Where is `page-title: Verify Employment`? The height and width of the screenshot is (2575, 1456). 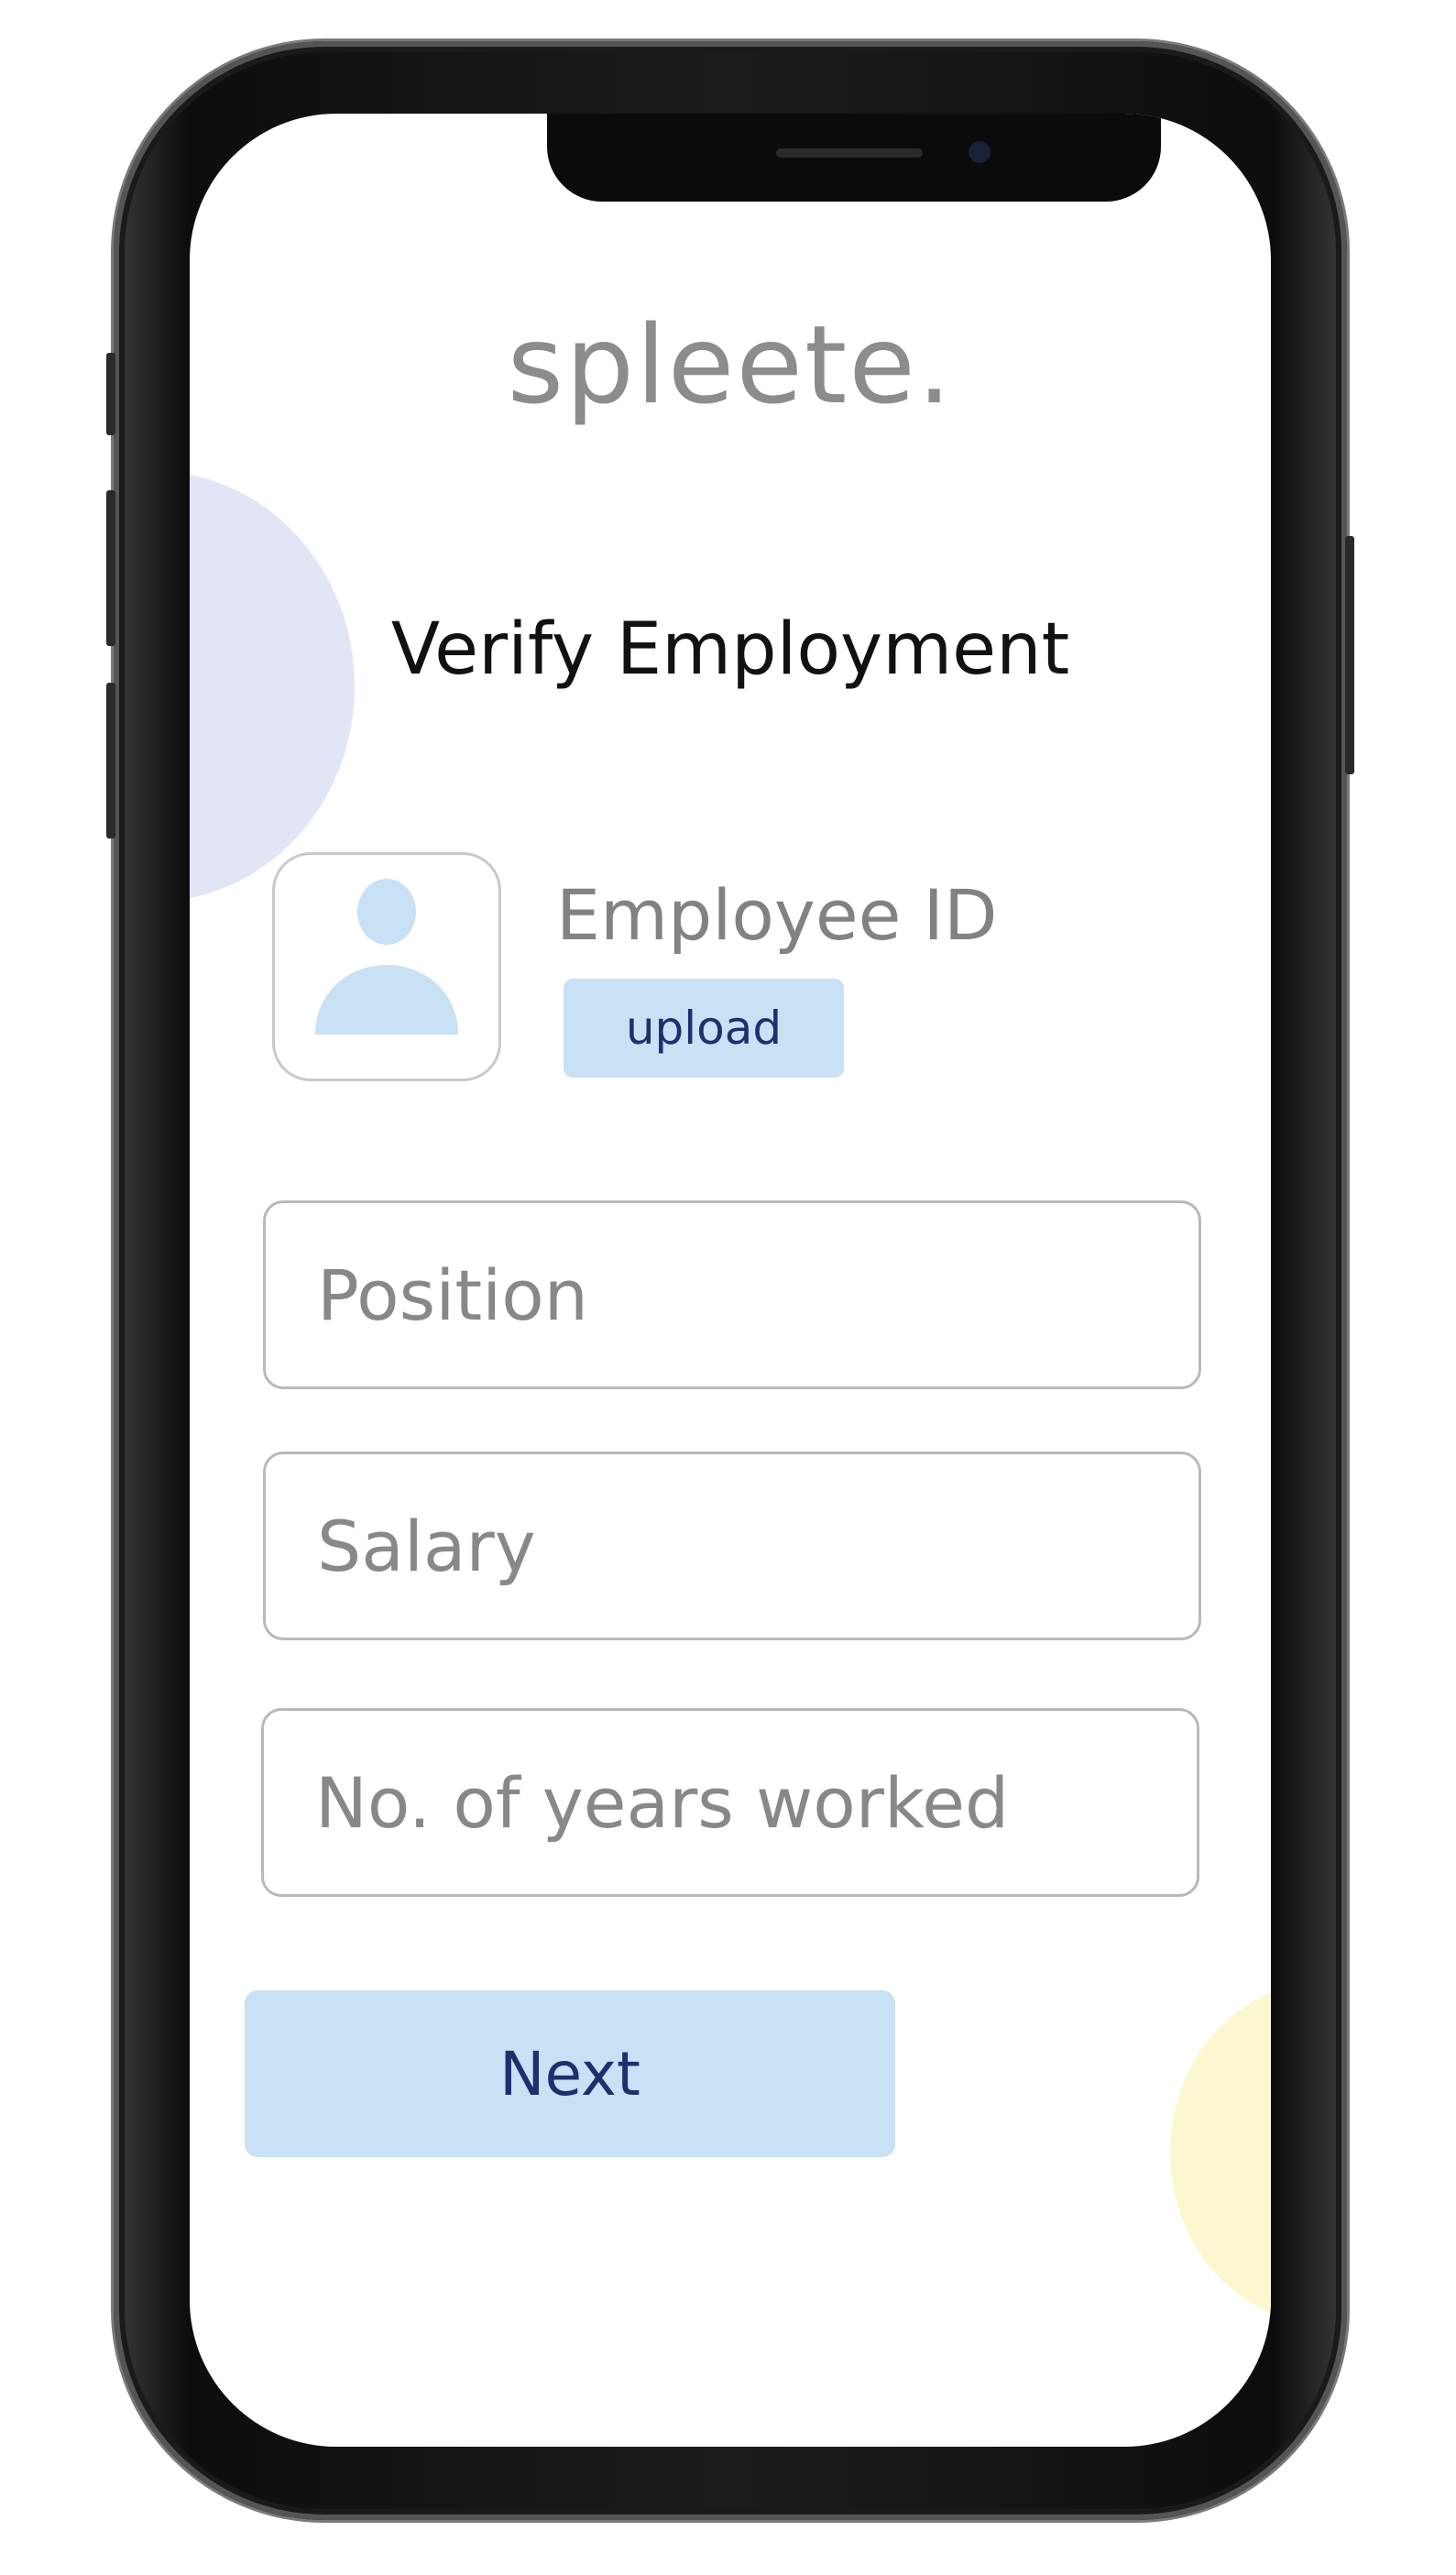 page-title: Verify Employment is located at coordinates (730, 649).